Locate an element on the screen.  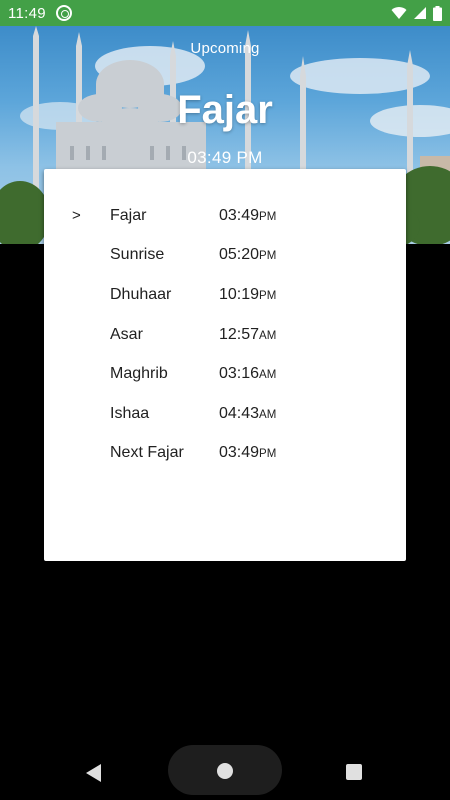
wifi-icon is located at coordinates (399, 13).